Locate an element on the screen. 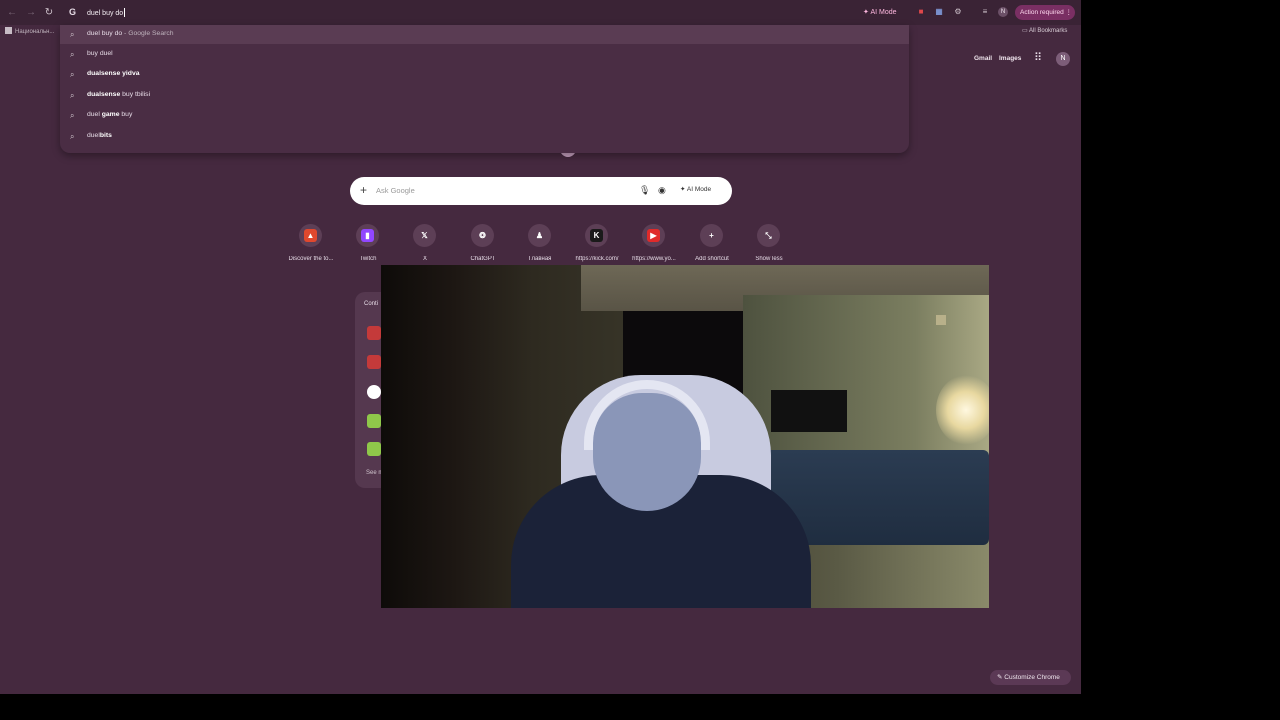  ai-mode-button: ✦ AI Mode is located at coordinates (695, 189).